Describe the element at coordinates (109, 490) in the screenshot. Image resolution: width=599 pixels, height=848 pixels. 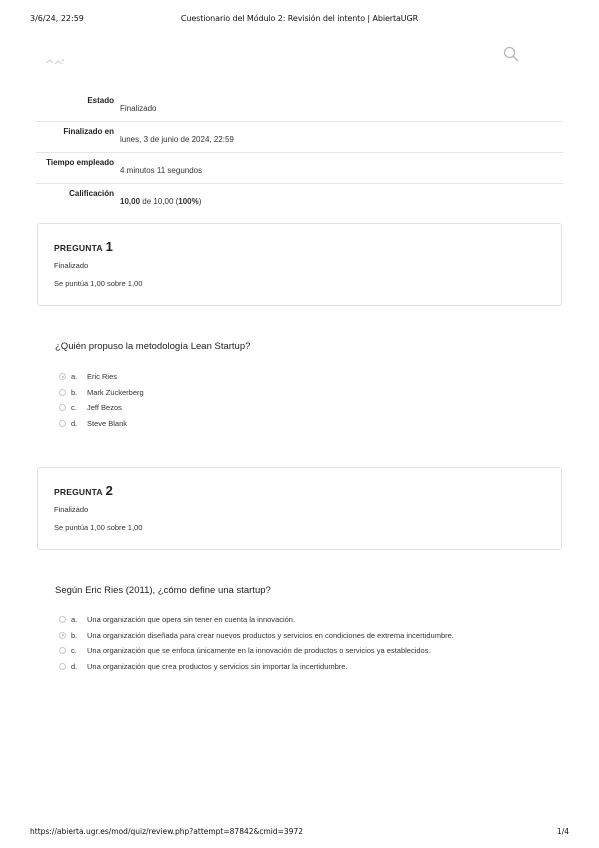
I see `question-number: 2` at that location.